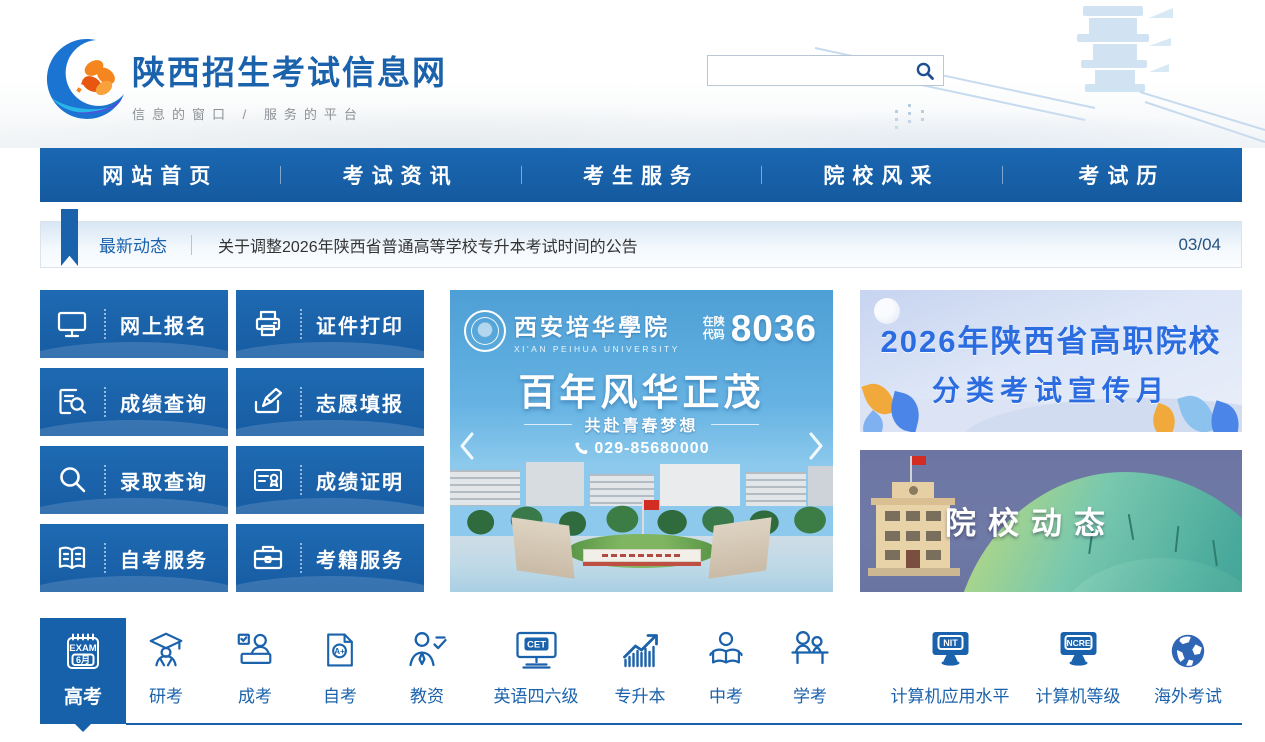 The image size is (1265, 742). I want to click on category-zhongkao: 中考, so click(726, 665).